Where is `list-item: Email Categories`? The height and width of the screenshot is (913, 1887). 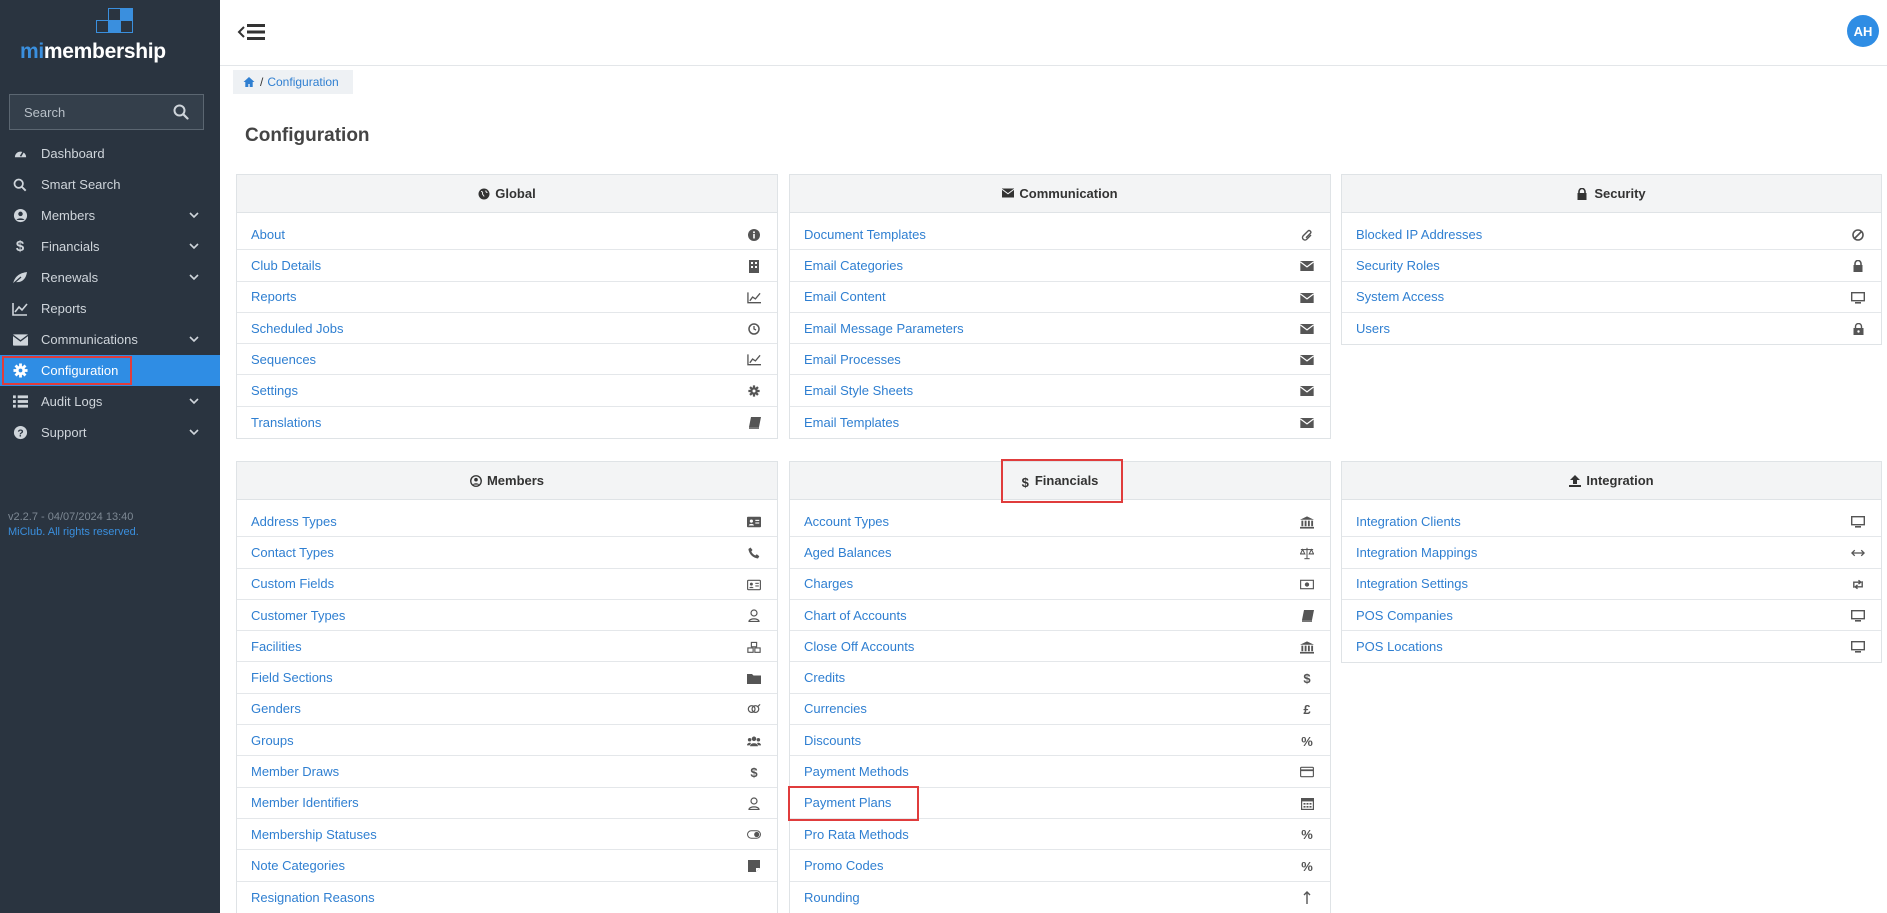 list-item: Email Categories is located at coordinates (1060, 266).